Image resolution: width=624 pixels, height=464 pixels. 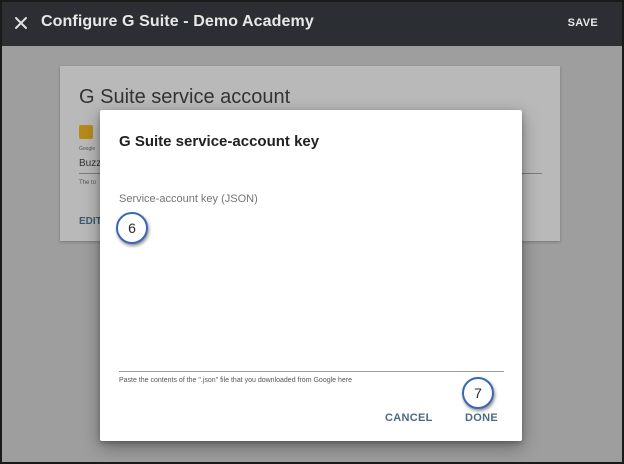 What do you see at coordinates (88, 183) in the screenshot?
I see `field-help-text: The to` at bounding box center [88, 183].